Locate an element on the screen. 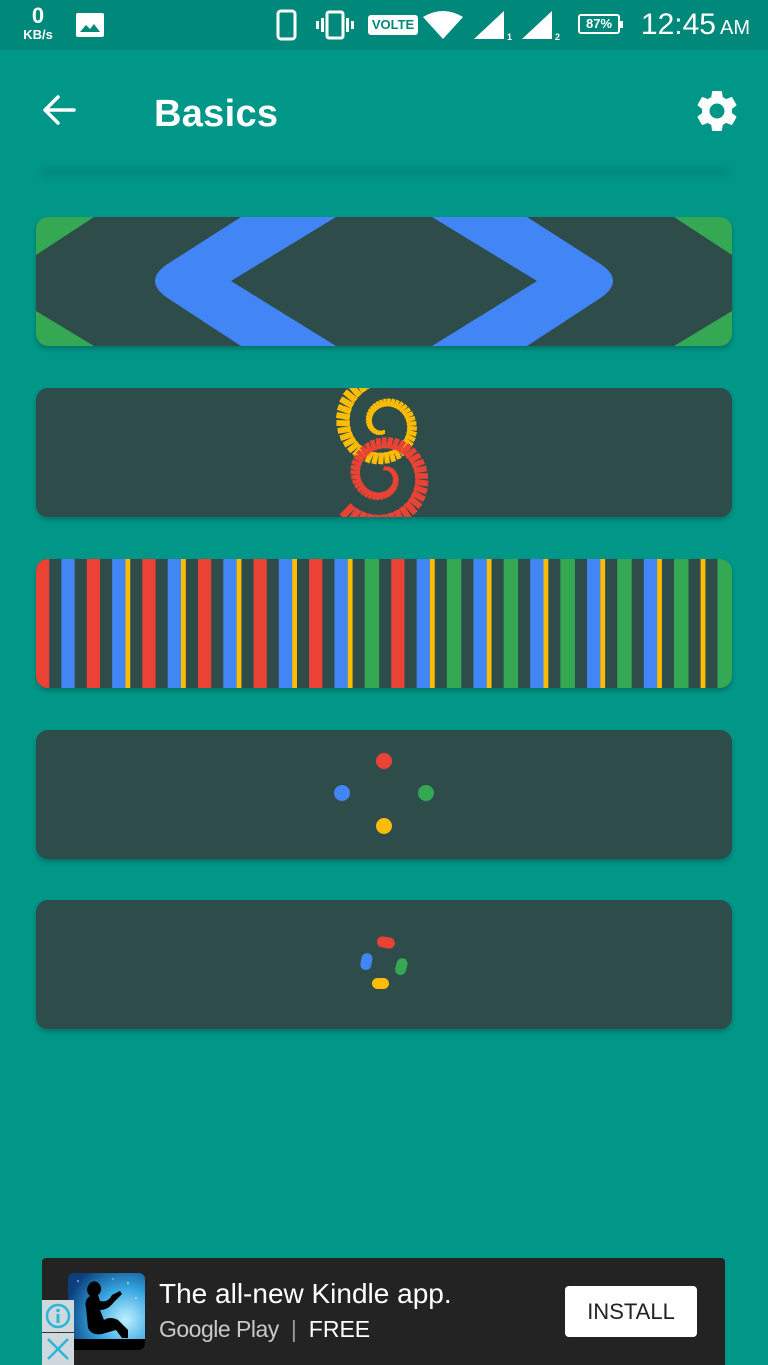 This screenshot has width=768, height=1365. network-speed-value: 0 is located at coordinates (38, 15).